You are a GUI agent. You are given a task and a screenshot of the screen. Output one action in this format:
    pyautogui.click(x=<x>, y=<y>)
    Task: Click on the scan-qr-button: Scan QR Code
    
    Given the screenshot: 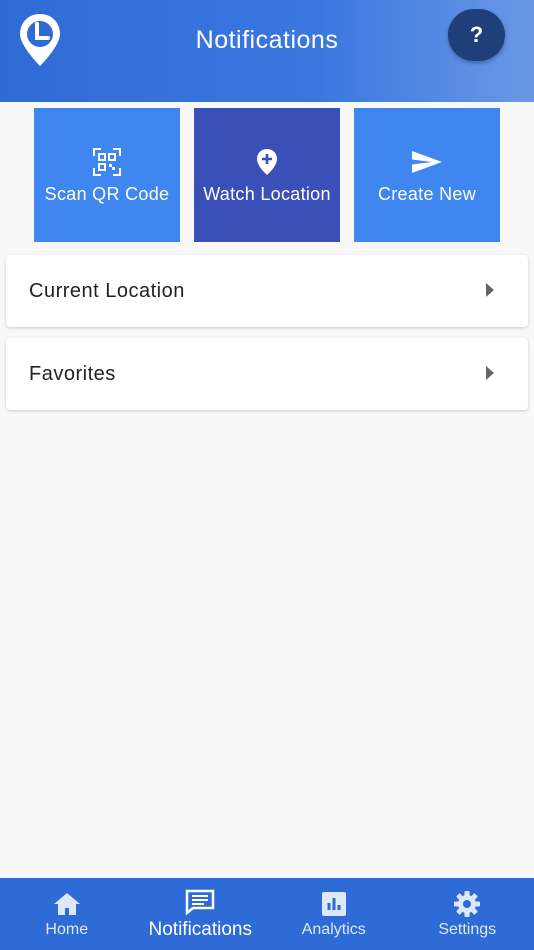 What is the action you would take?
    pyautogui.click(x=107, y=175)
    